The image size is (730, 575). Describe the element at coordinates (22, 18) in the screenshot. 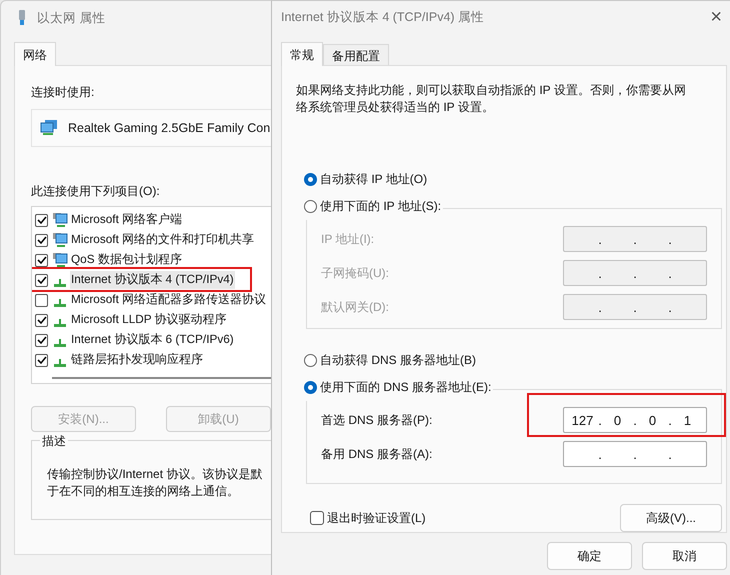

I see `ethernet-plug-icon` at that location.